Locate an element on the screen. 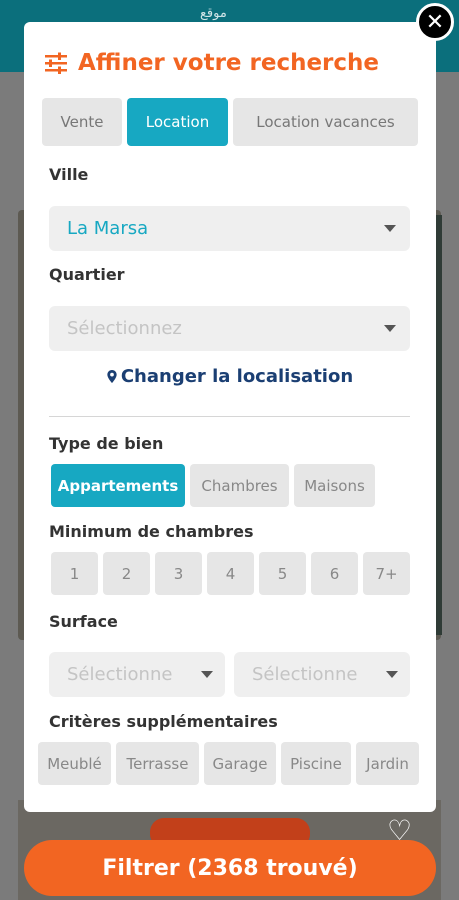 The image size is (459, 900). surface-min-placeholder: Sélectionne is located at coordinates (120, 674).